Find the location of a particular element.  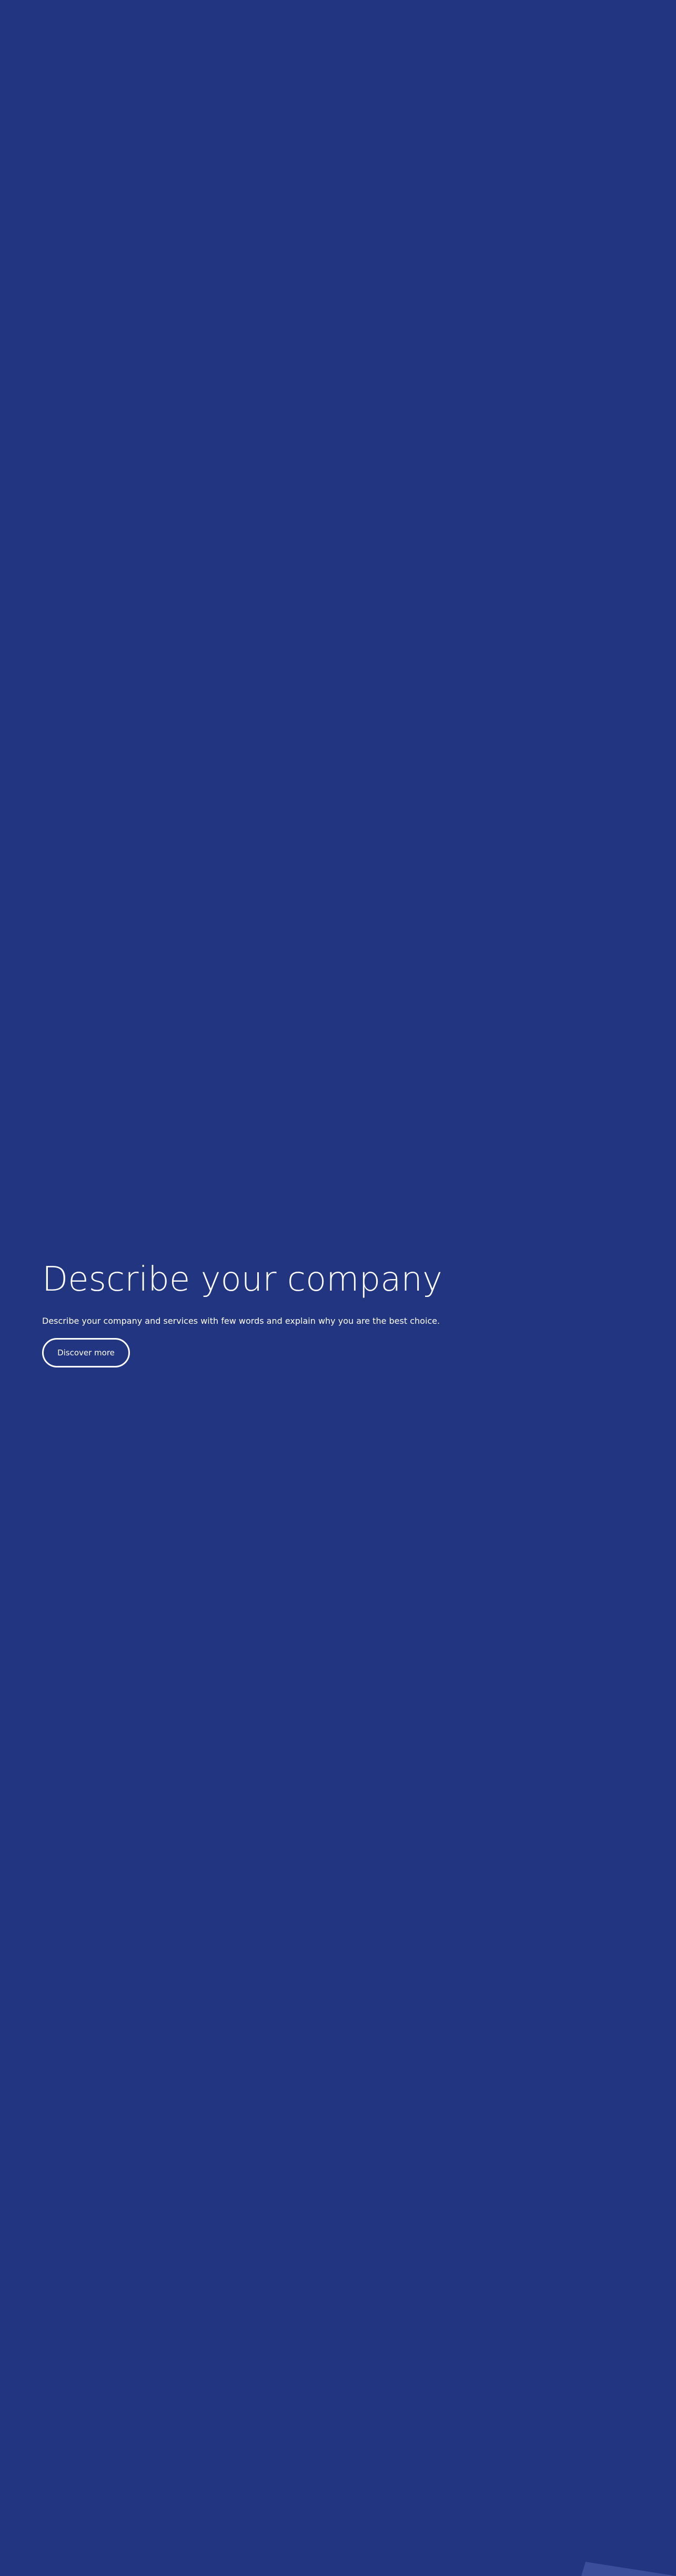

decorative-corner-shape is located at coordinates (629, 2569).